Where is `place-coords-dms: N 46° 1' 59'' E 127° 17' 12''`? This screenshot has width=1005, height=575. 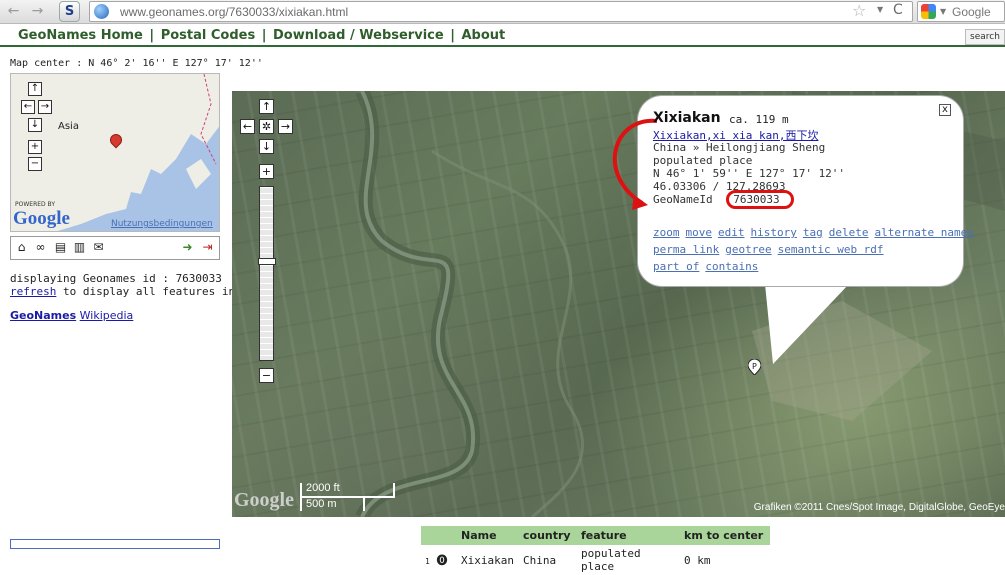
place-coords-dms: N 46° 1' 59'' E 127° 17' 12'' is located at coordinates (749, 173).